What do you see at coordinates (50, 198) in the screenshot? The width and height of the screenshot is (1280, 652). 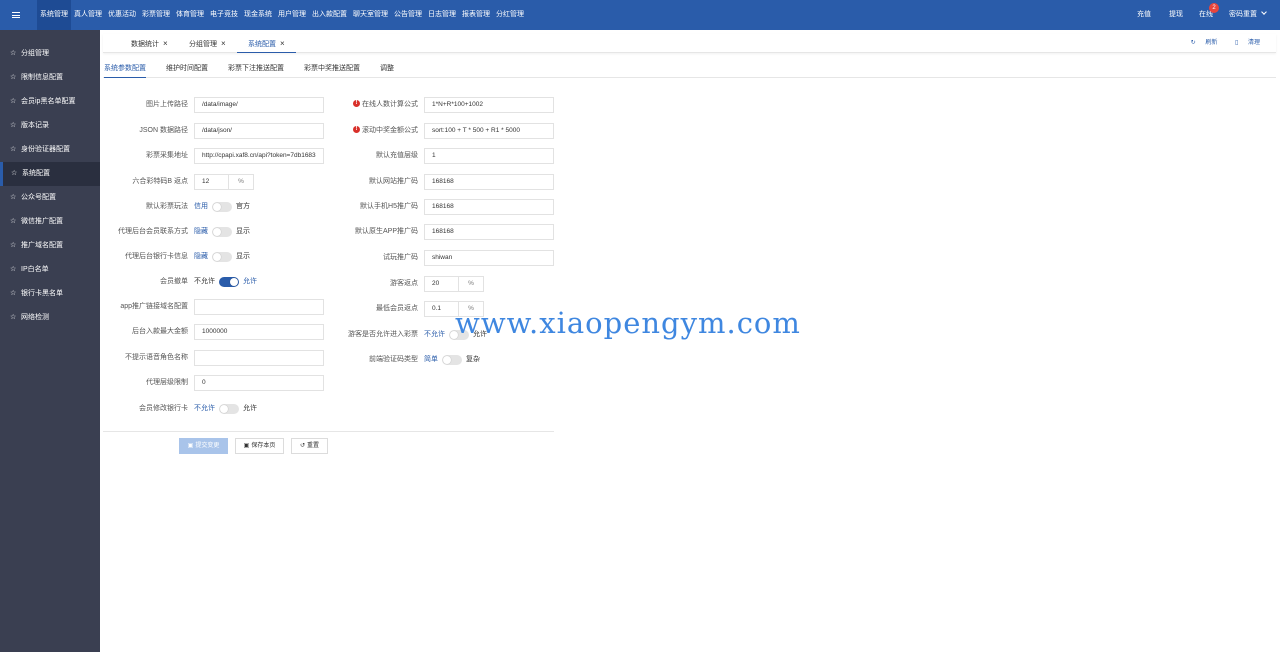 I see `sidebar-item-official-account: ☆ 公众号配置` at bounding box center [50, 198].